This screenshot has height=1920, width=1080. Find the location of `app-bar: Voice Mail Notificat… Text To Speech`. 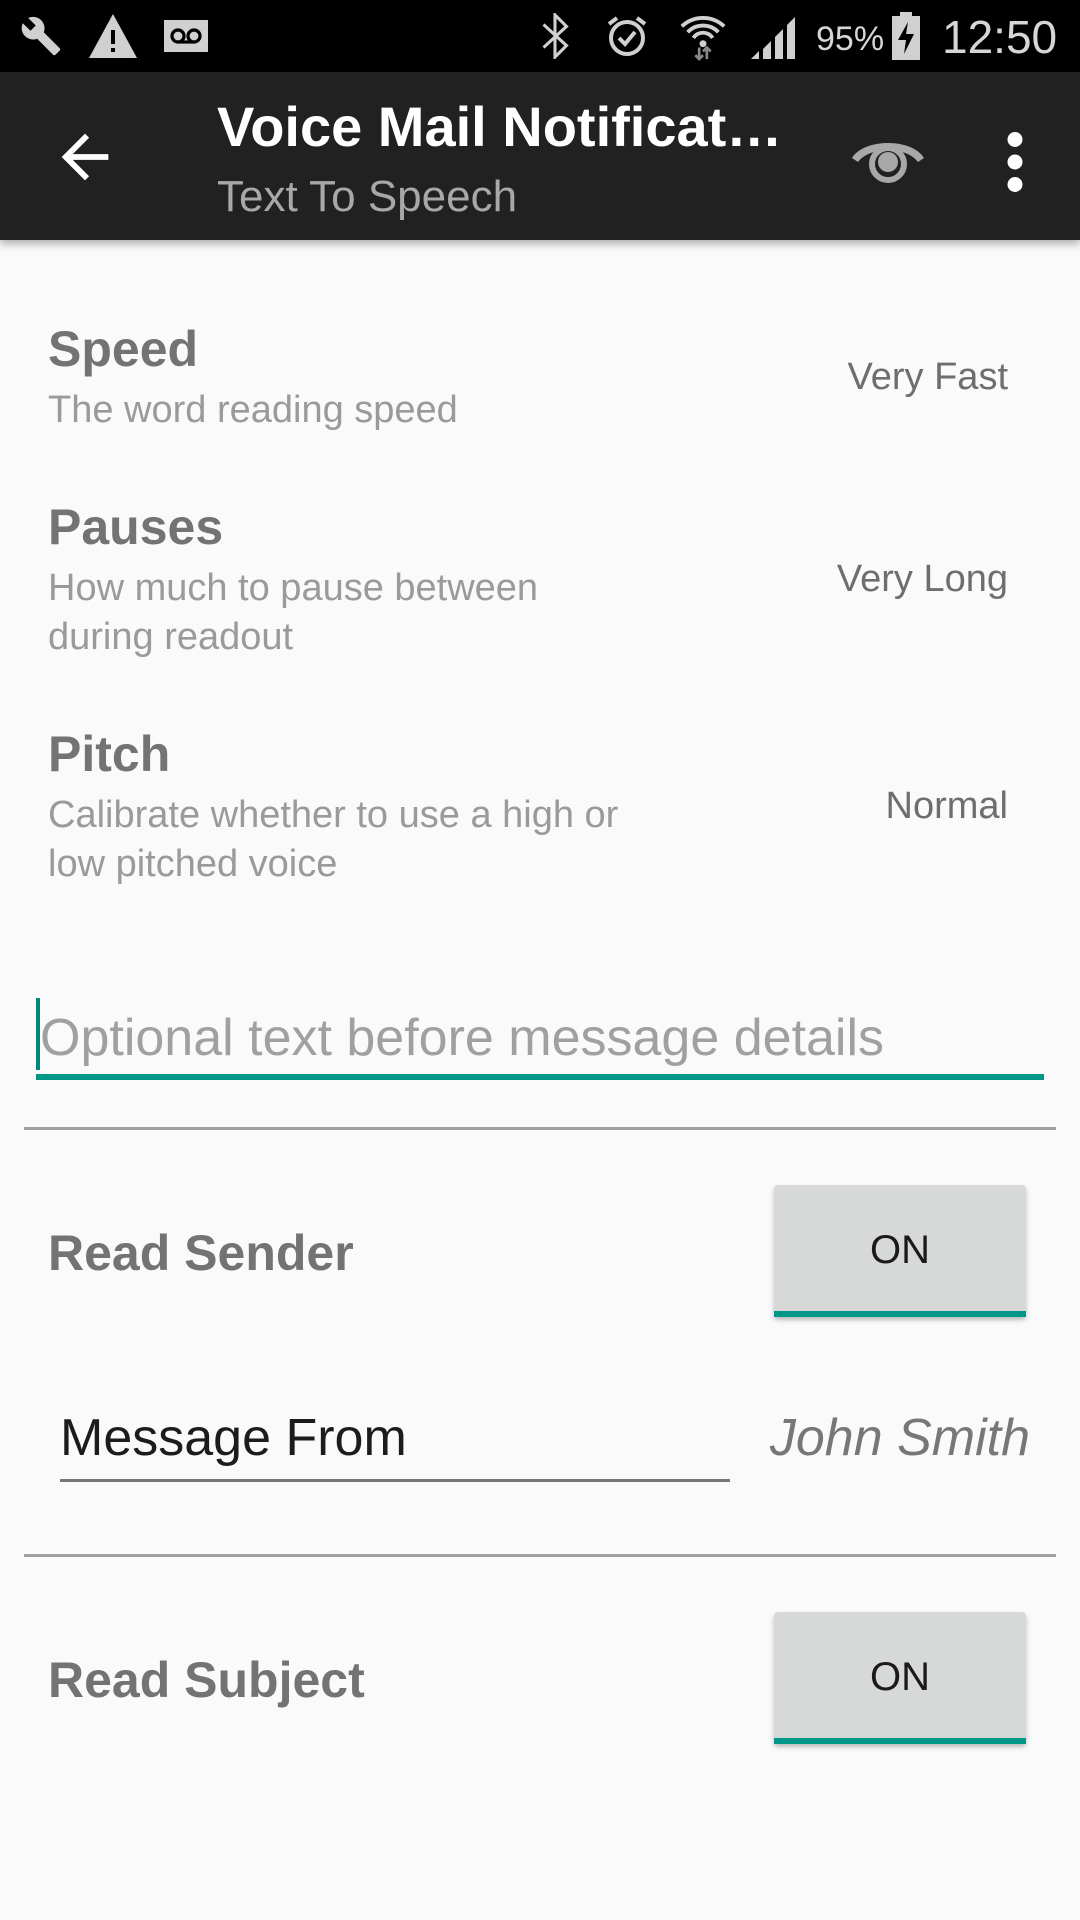

app-bar: Voice Mail Notificat… Text To Speech is located at coordinates (540, 156).